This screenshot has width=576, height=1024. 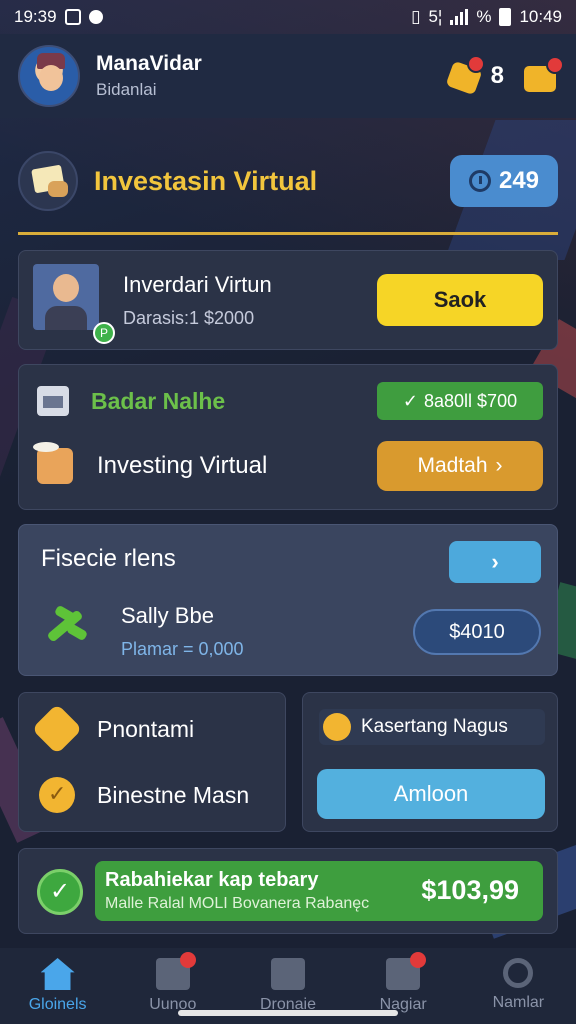 I want to click on madtah-button-label: Madtah, so click(x=452, y=465).